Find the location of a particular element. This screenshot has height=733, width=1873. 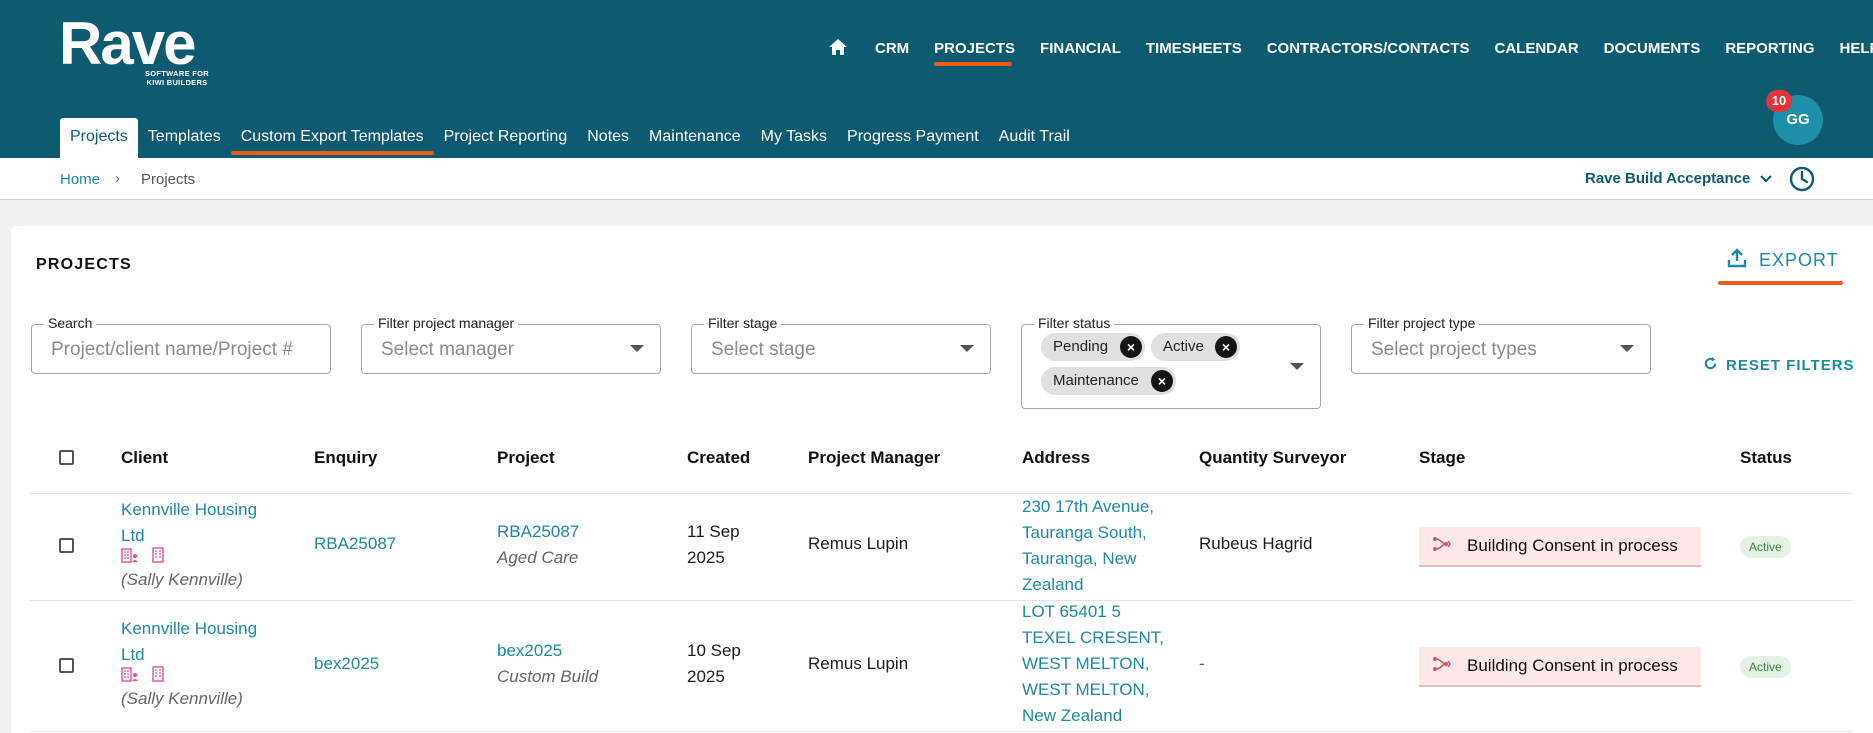

nav-projects: PROJECTS is located at coordinates (975, 52).